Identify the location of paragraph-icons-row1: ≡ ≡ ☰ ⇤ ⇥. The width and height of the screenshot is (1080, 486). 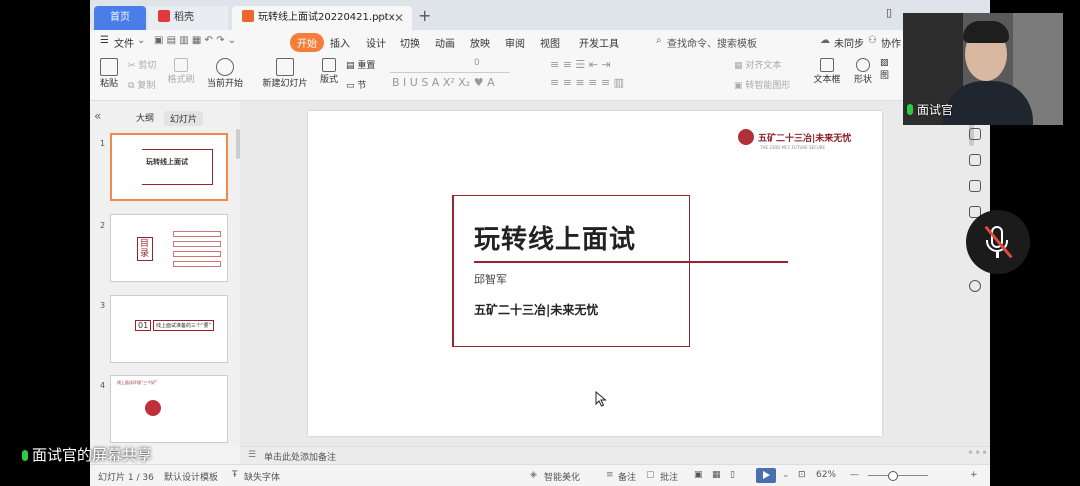
(580, 64).